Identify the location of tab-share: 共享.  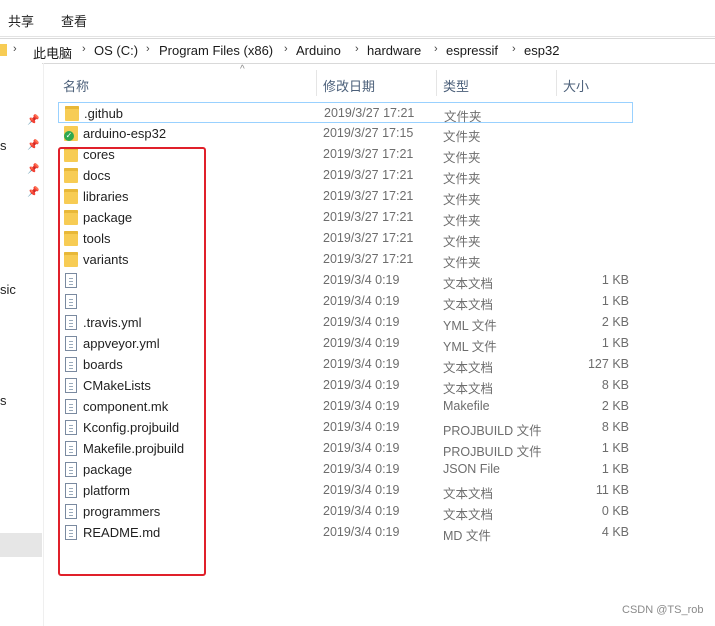
(21, 20).